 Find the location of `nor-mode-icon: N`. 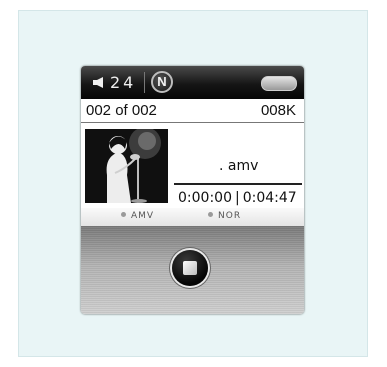

nor-mode-icon: N is located at coordinates (162, 82).